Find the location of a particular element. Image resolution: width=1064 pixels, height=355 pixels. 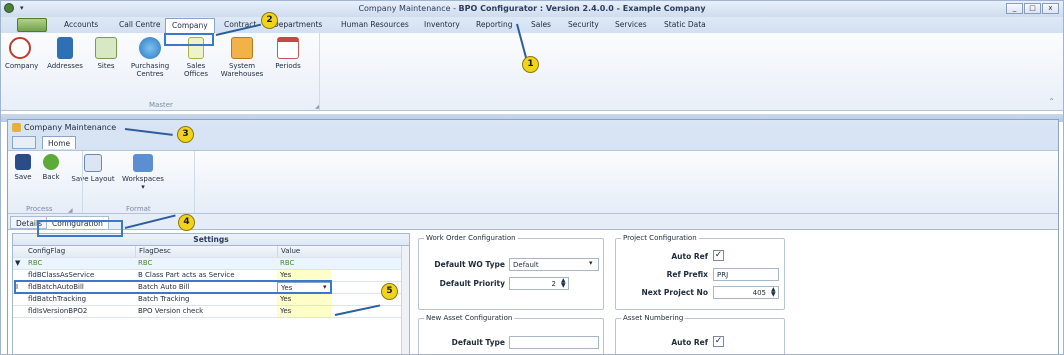

workspaces-button: Workspaces ▾ is located at coordinates (143, 172).